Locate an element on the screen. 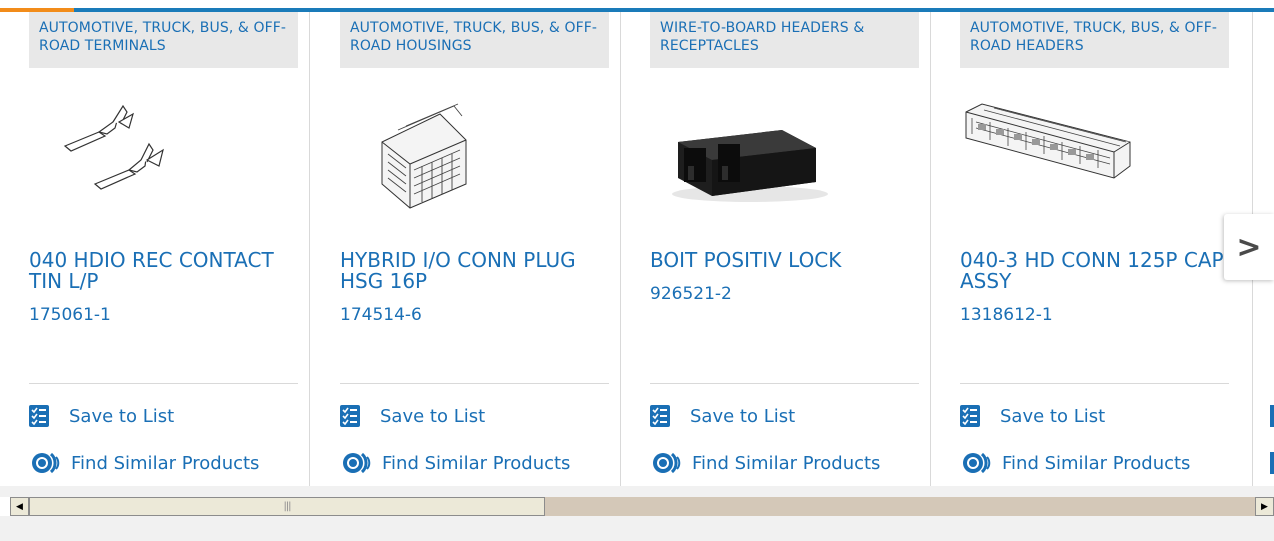 This screenshot has width=1274, height=541. next-card-save-icon-peek is located at coordinates (1272, 416).